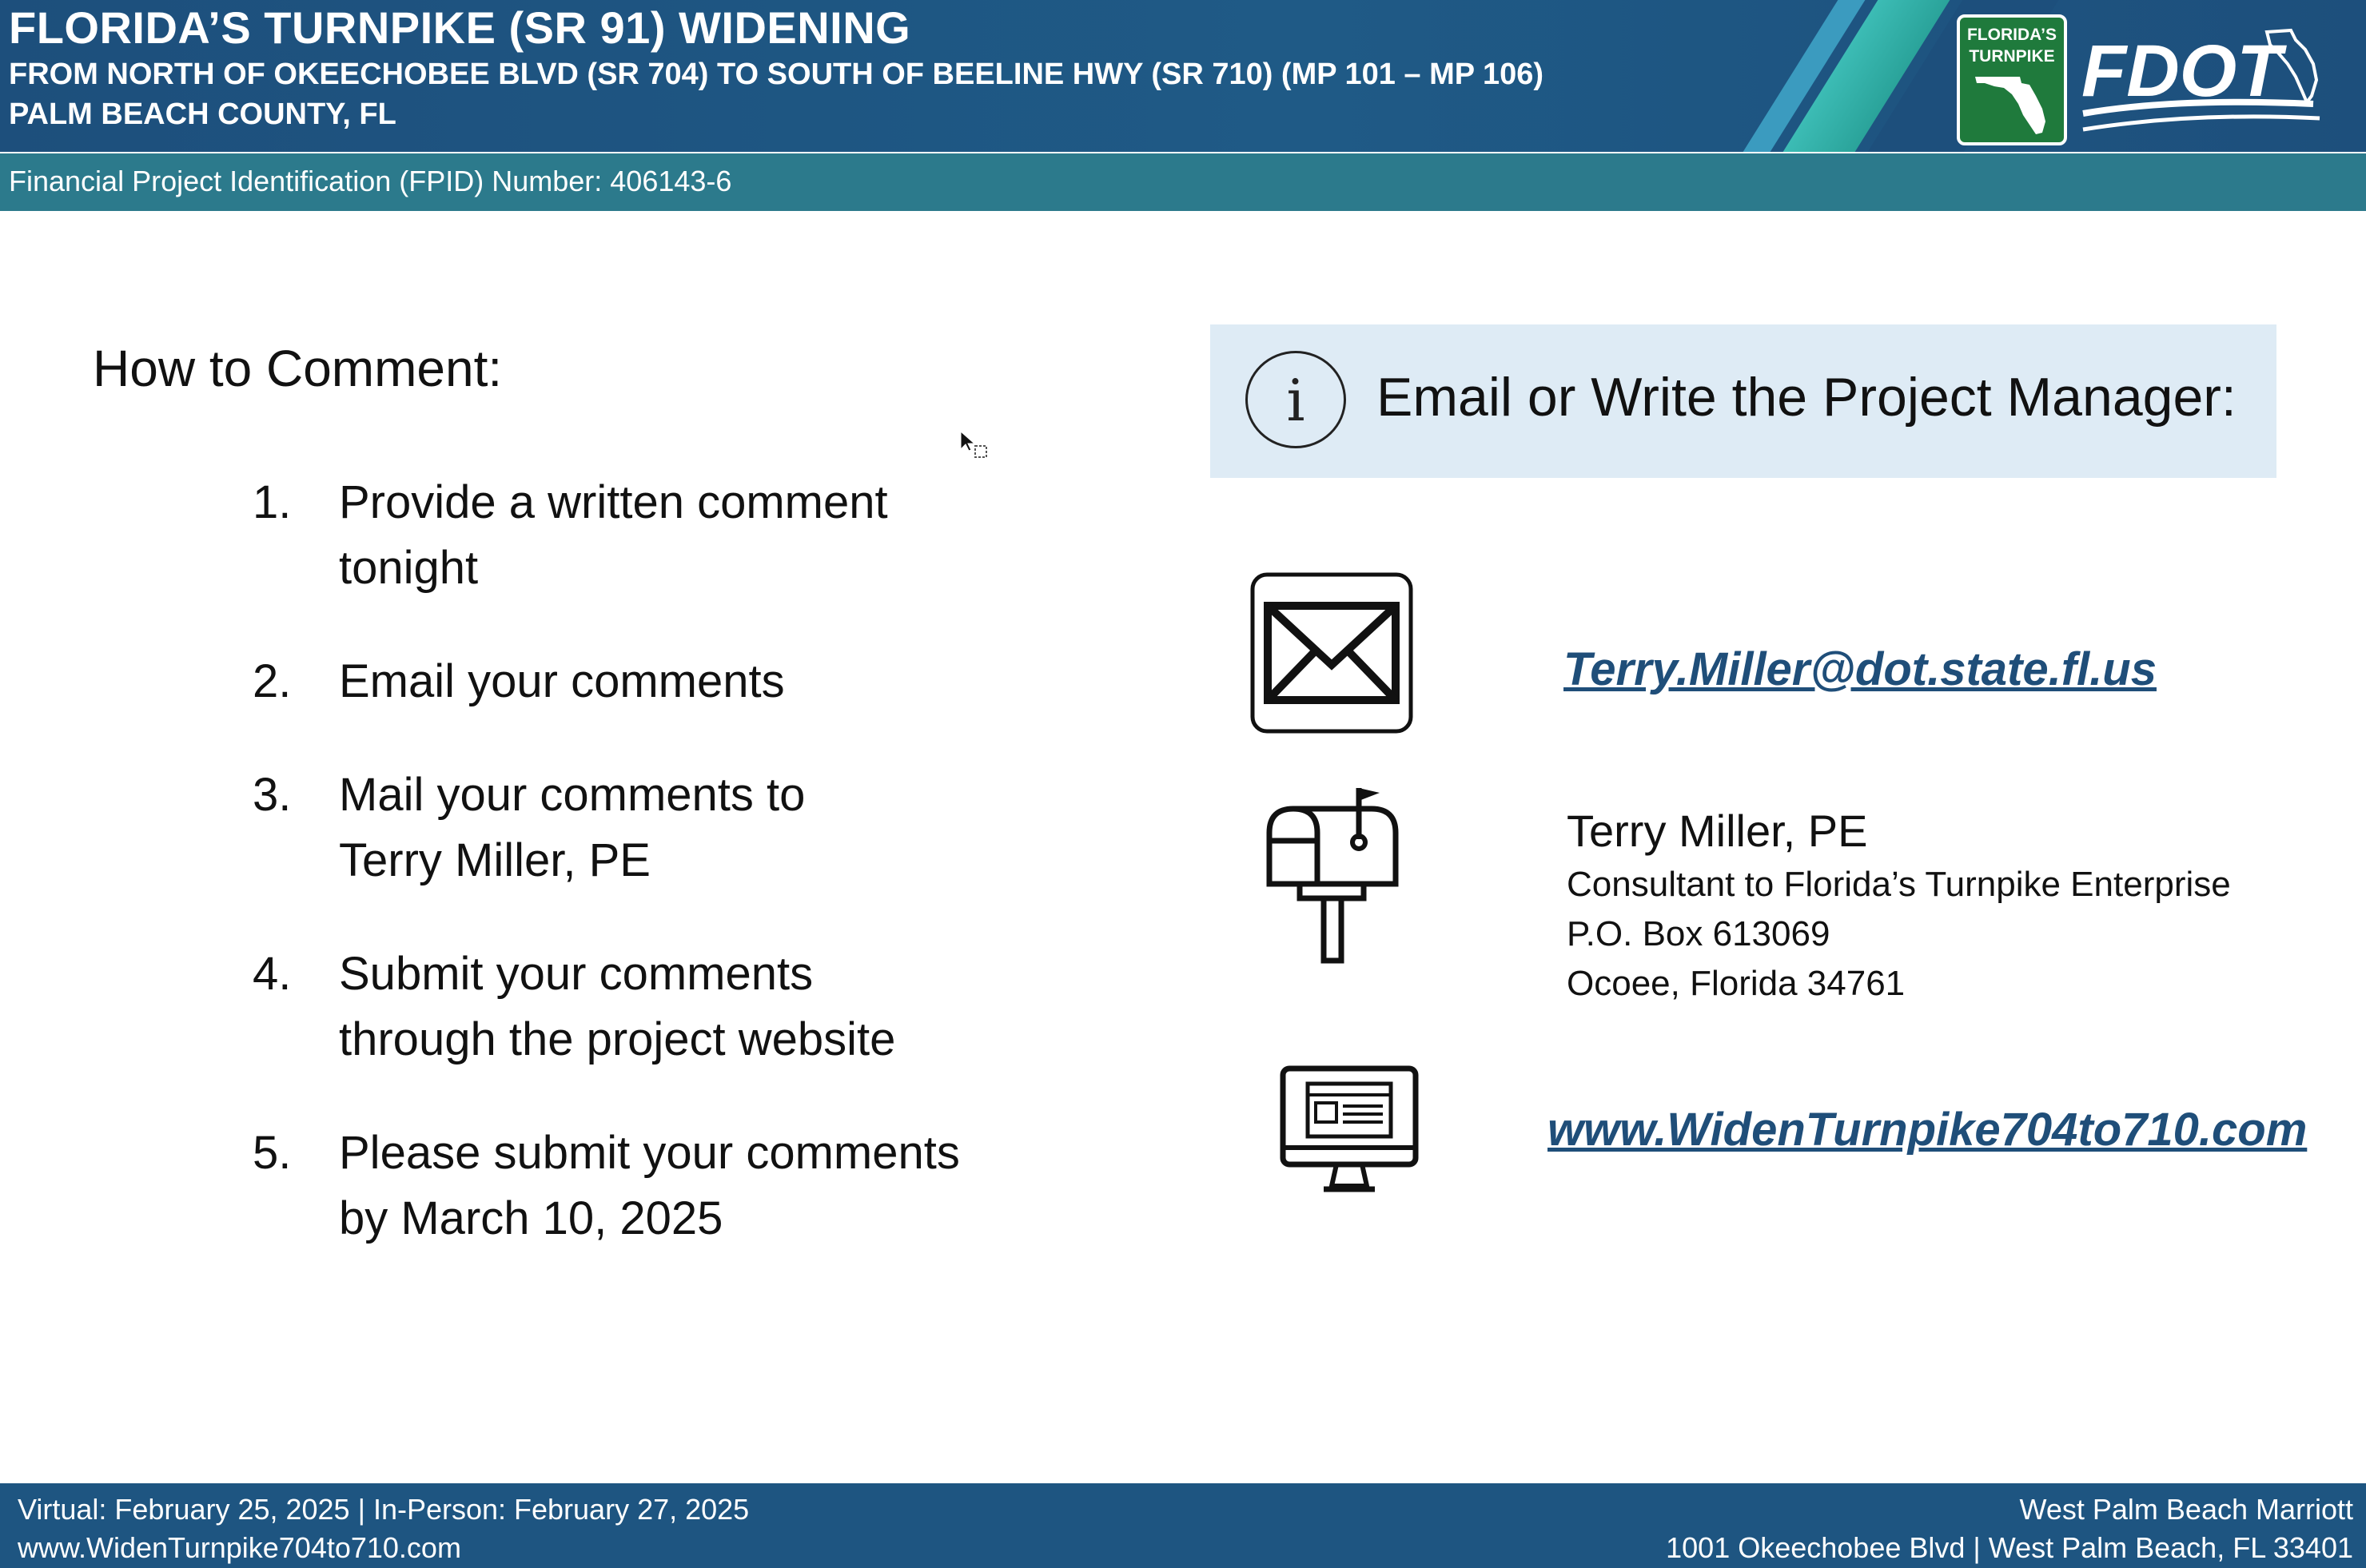 This screenshot has width=2366, height=1568. I want to click on turnpike-logo-text: FLORIDA’S, so click(2011, 35).